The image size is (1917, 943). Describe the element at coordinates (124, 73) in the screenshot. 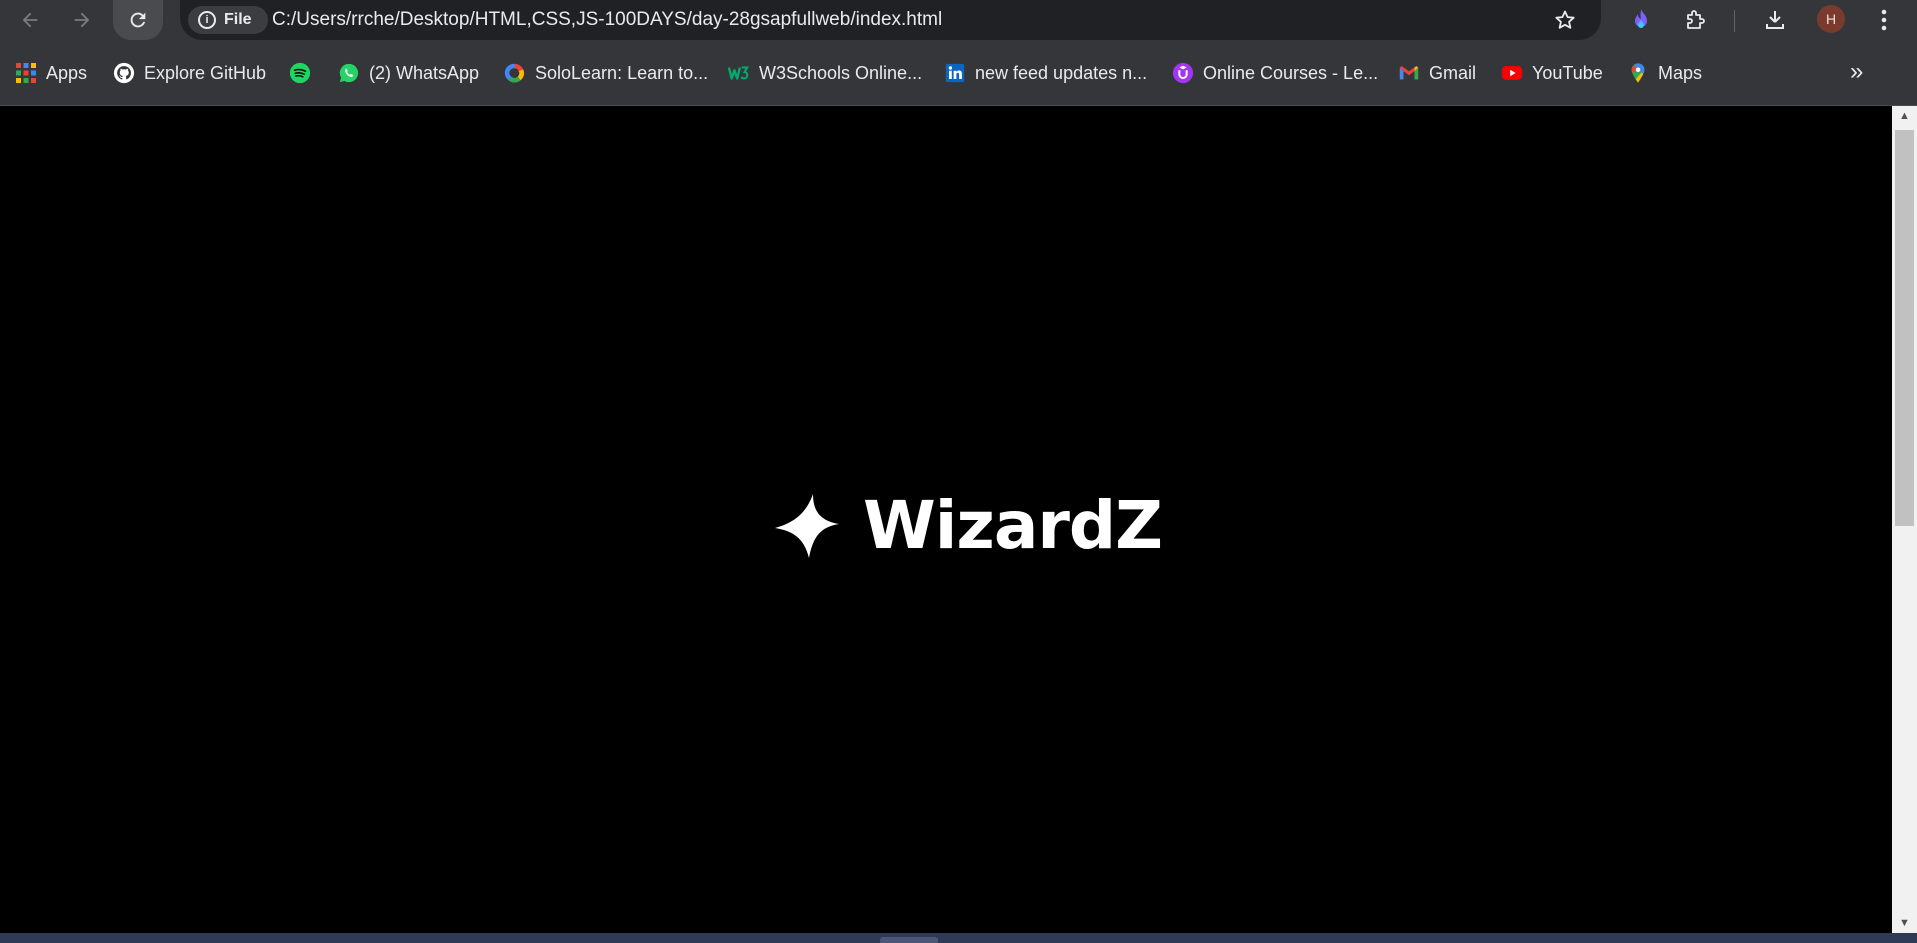

I see `github-icon` at that location.